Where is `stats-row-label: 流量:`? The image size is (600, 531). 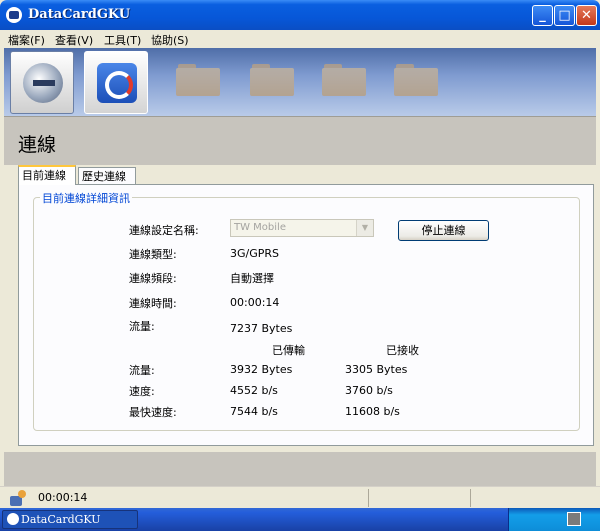 stats-row-label: 流量: is located at coordinates (142, 370).